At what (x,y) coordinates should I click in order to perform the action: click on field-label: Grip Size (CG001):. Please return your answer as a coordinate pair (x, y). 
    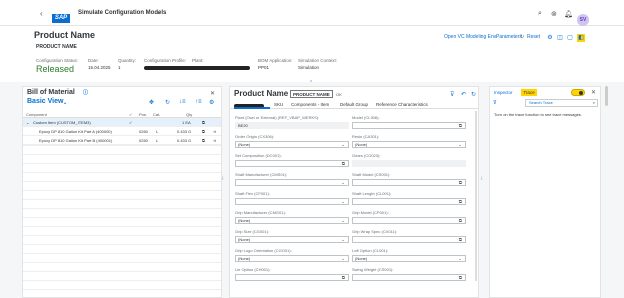
    Looking at the image, I should click on (252, 231).